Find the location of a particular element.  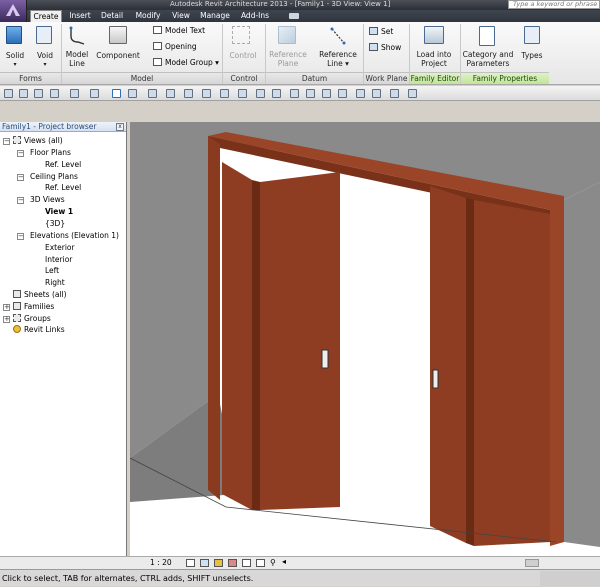

scrollbar-thumb is located at coordinates (532, 563).